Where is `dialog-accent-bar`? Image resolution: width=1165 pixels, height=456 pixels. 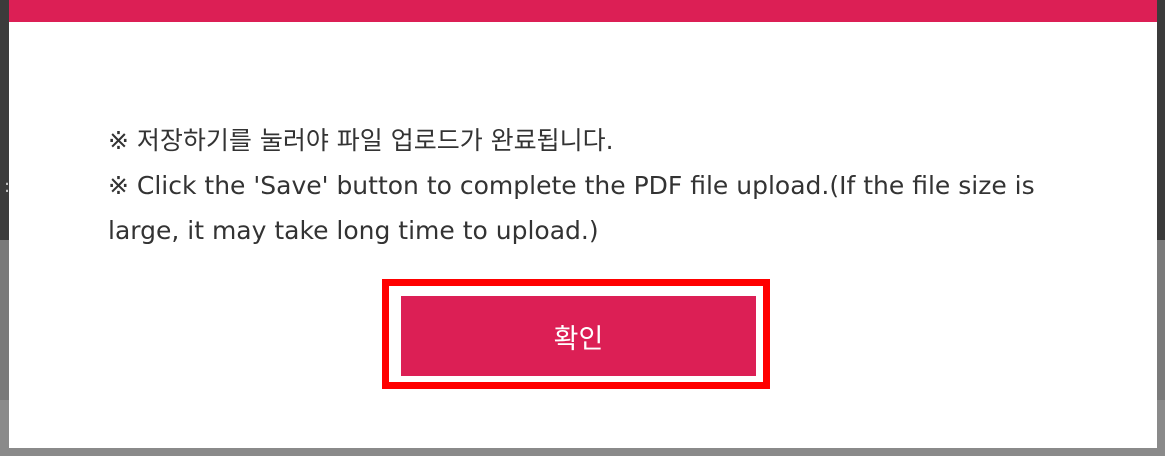
dialog-accent-bar is located at coordinates (583, 11).